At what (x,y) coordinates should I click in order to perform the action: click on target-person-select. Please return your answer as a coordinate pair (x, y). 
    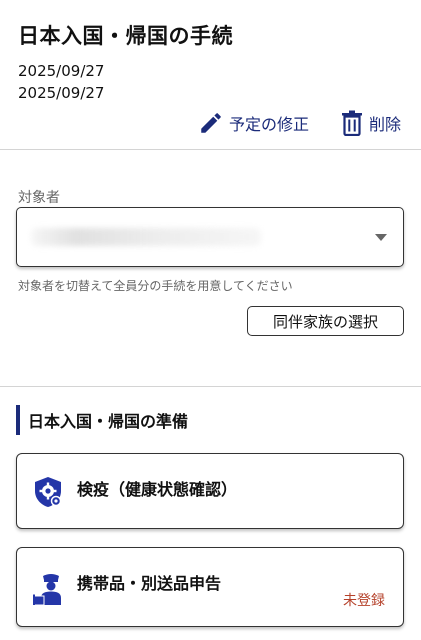
    Looking at the image, I should click on (210, 237).